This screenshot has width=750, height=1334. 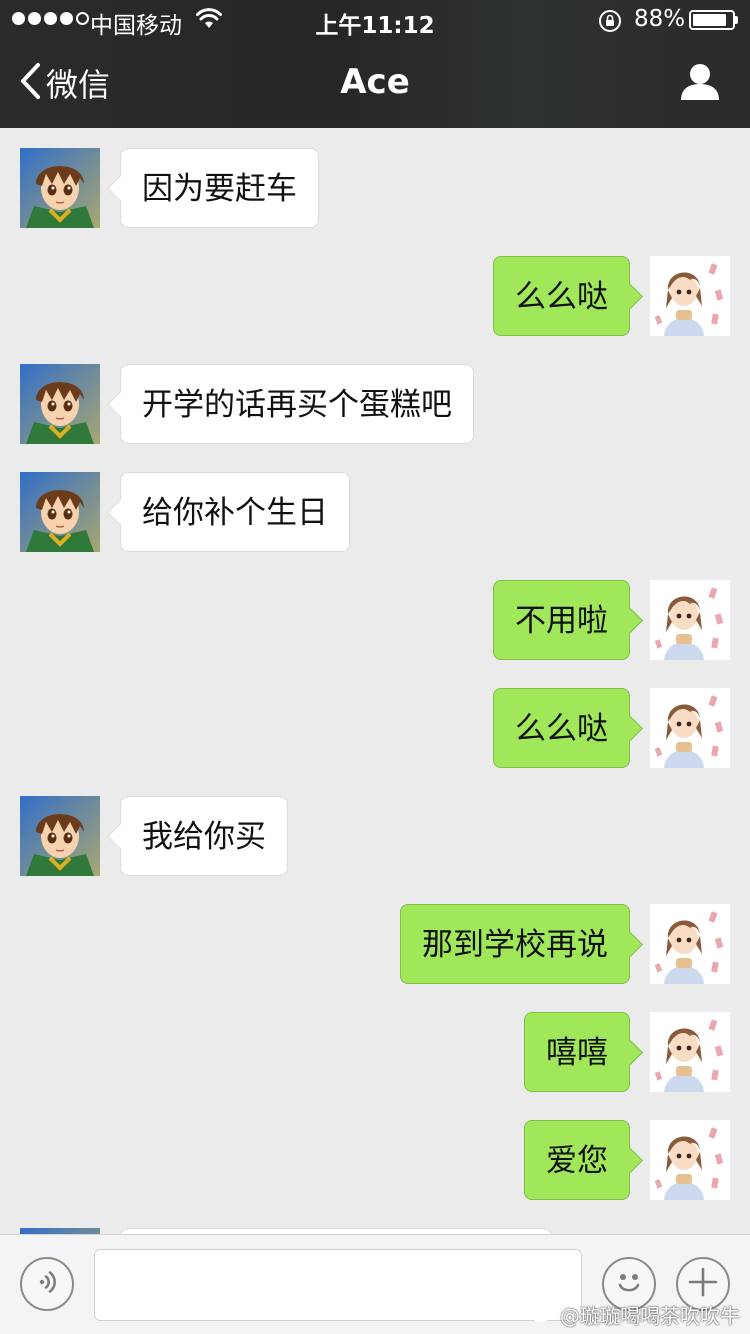 What do you see at coordinates (235, 512) in the screenshot?
I see `message-bubble: 给你补个生日` at bounding box center [235, 512].